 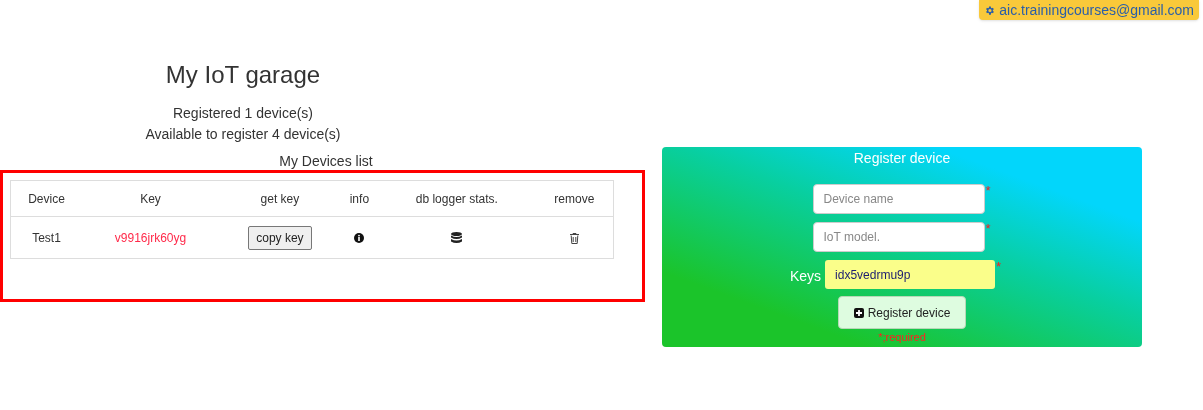 I want to click on column-header: db logger stats., so click(x=457, y=198).